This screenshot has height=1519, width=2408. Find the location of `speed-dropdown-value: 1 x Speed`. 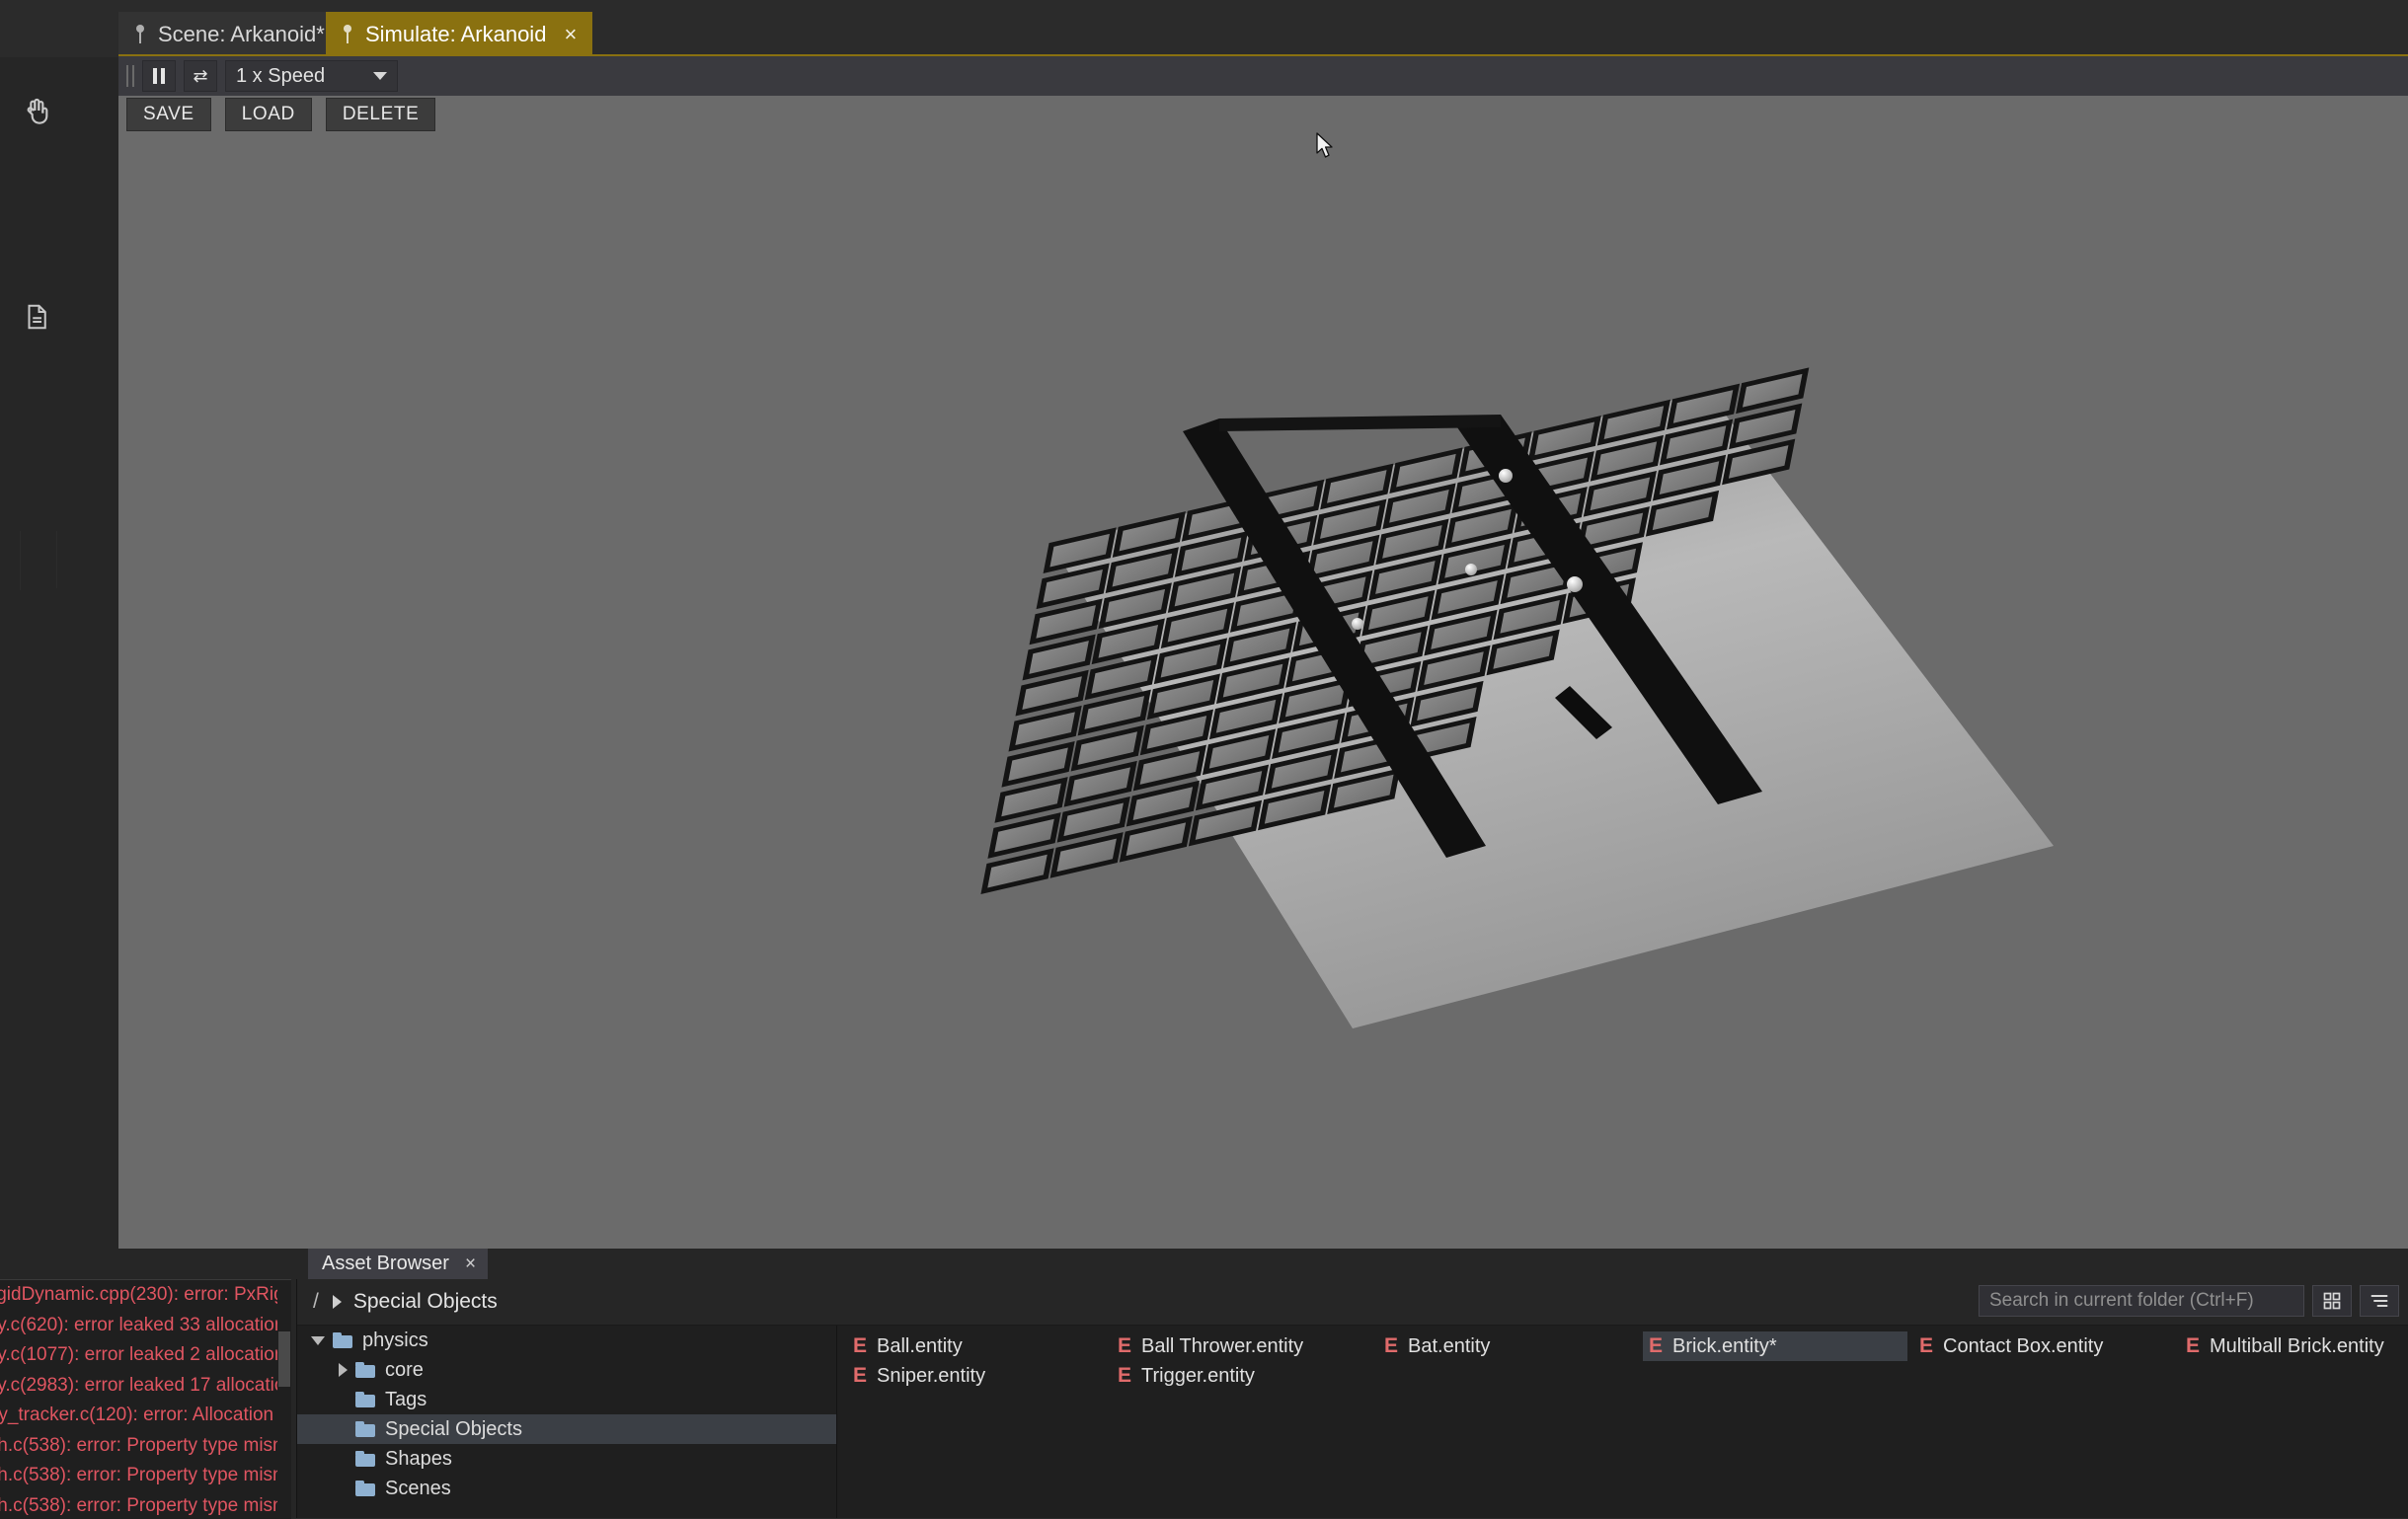

speed-dropdown-value: 1 x Speed is located at coordinates (280, 76).